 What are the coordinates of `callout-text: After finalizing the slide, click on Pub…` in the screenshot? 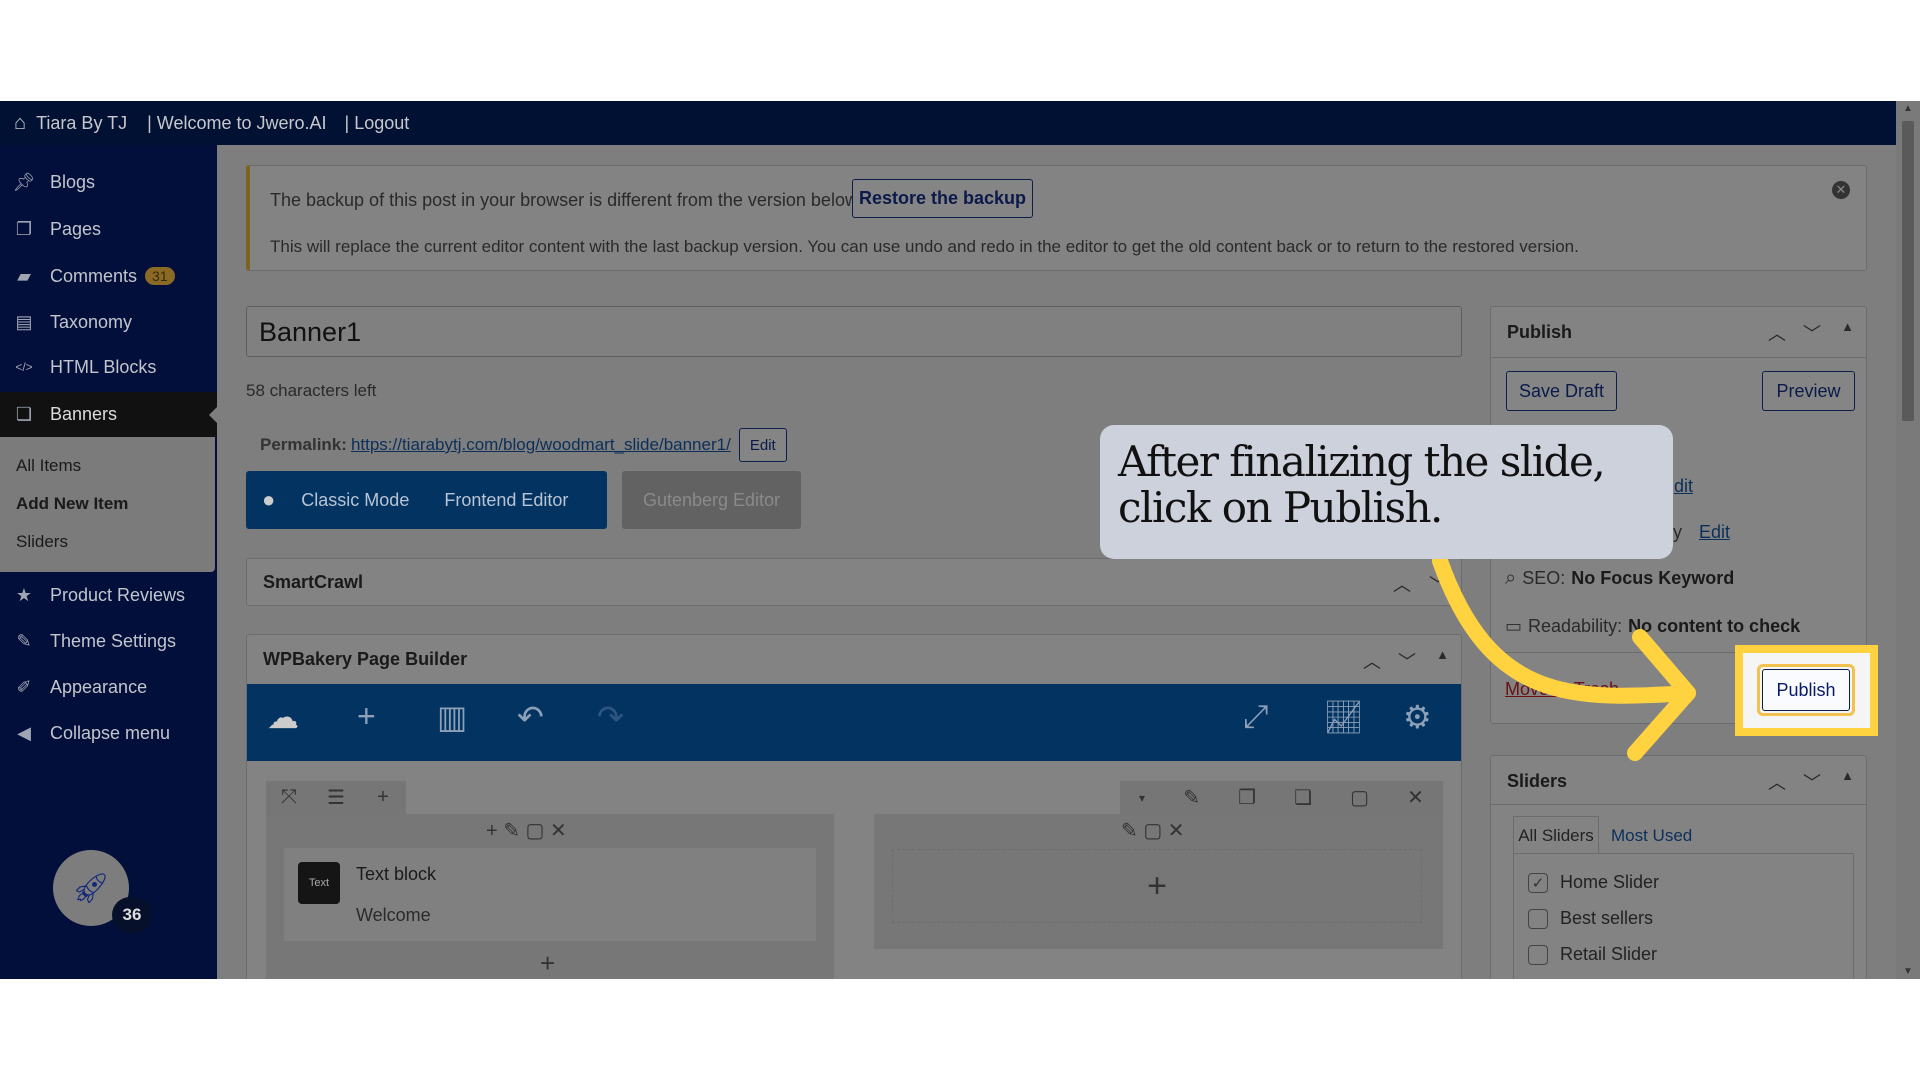 It's located at (1362, 484).